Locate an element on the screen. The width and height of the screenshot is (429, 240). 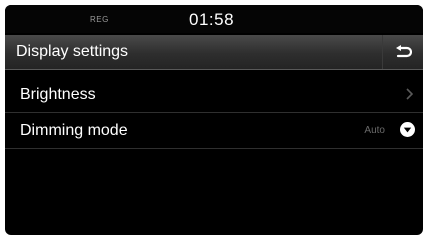
status-bar: REG 01:58 is located at coordinates (214, 19).